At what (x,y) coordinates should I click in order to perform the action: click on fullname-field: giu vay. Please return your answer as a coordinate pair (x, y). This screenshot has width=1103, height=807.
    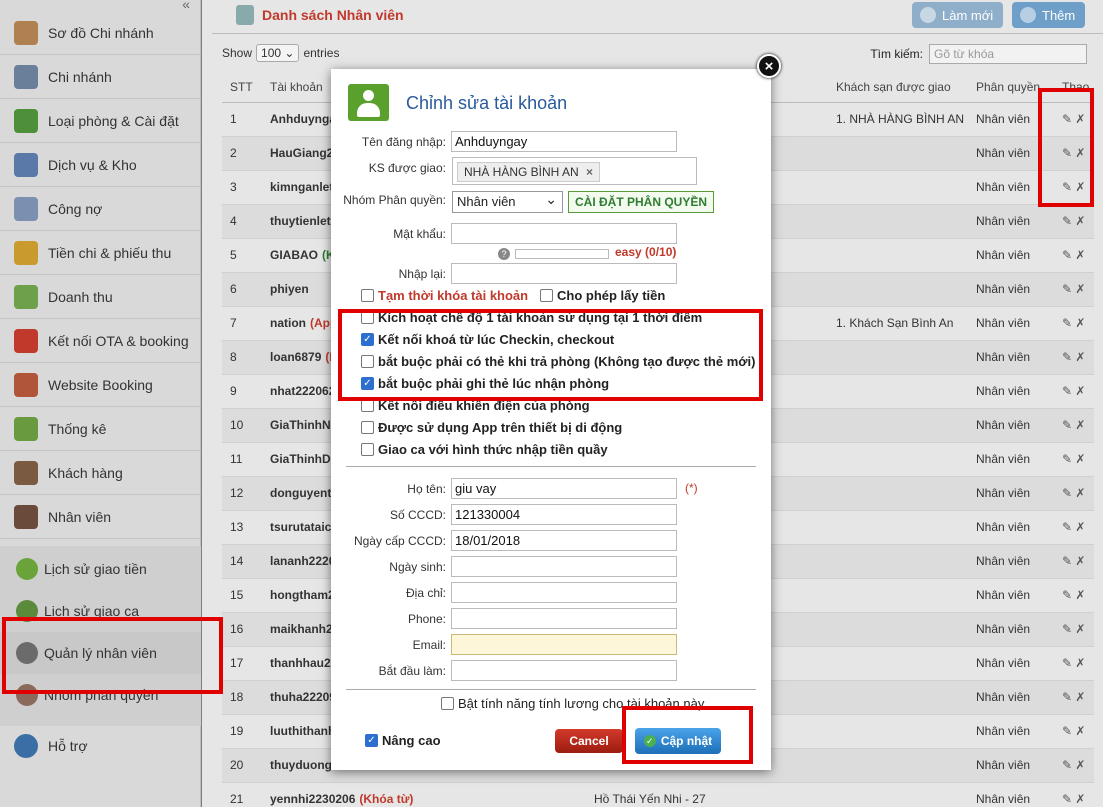
    Looking at the image, I should click on (564, 488).